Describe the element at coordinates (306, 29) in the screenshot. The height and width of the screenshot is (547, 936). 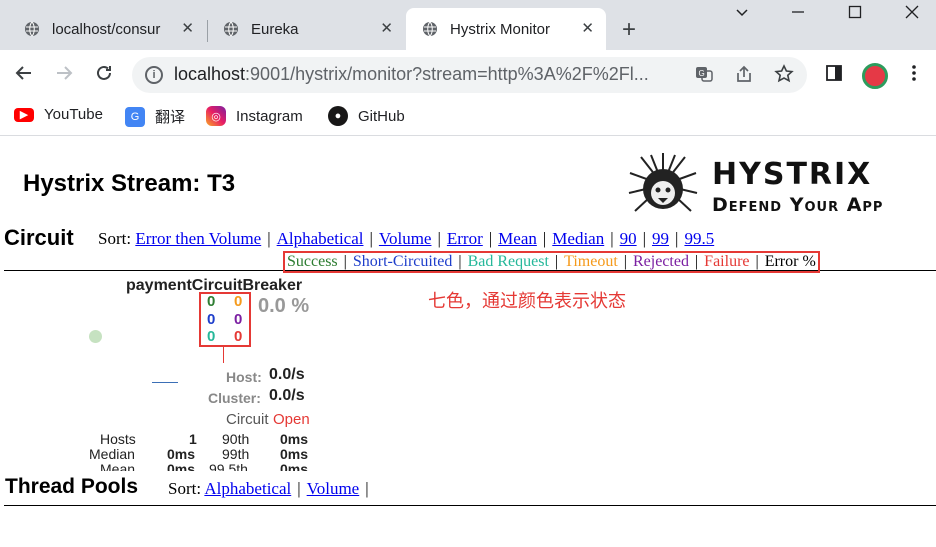
I see `tab-eureka: Eureka ✕` at that location.